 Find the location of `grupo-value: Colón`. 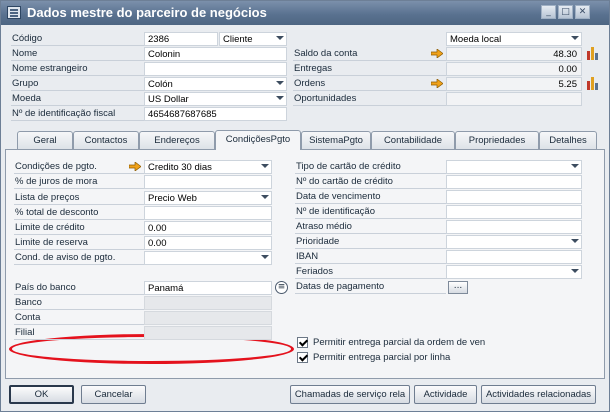

grupo-value: Colón is located at coordinates (160, 84).